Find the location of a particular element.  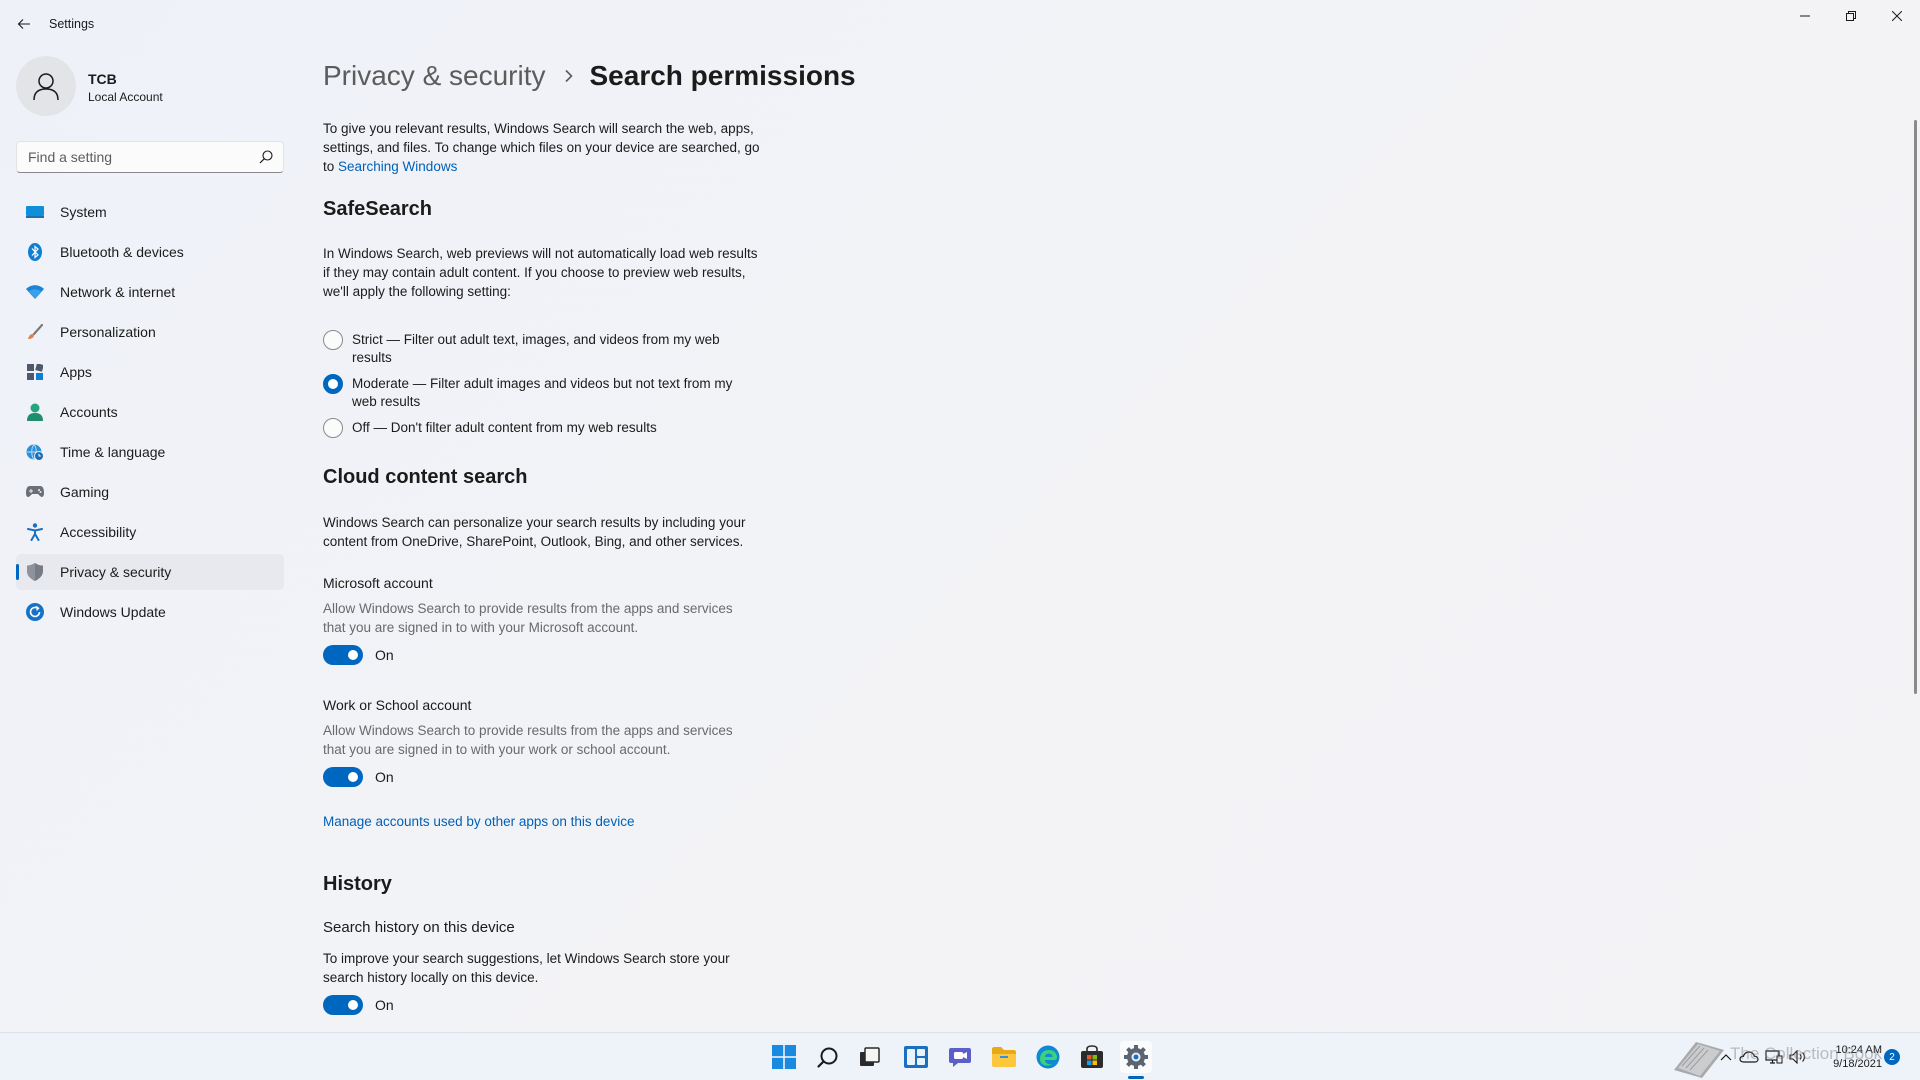

edge-icon is located at coordinates (1048, 1057).